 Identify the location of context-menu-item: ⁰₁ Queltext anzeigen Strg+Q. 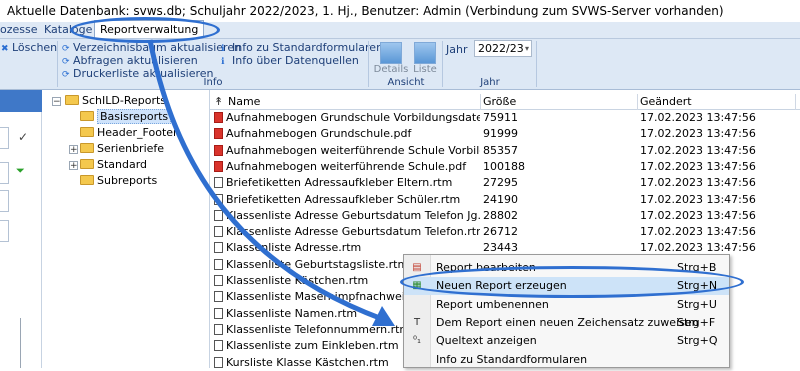
(566, 341).